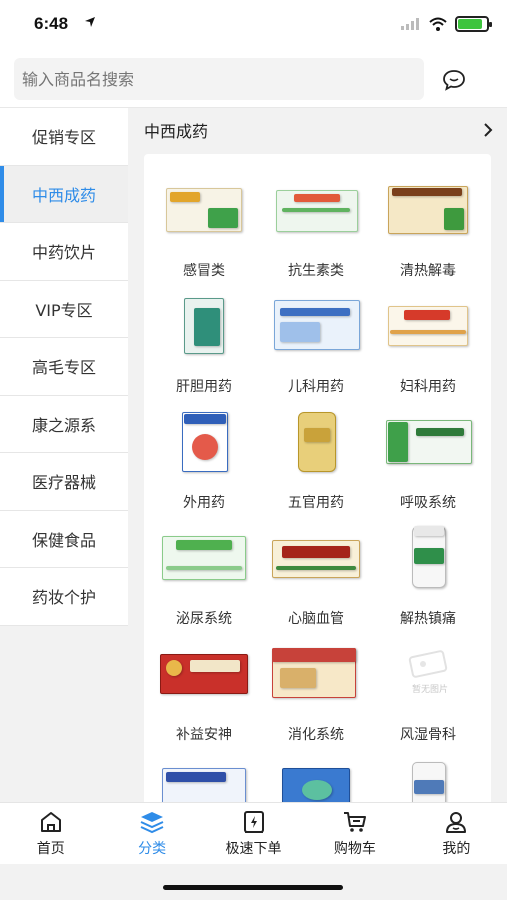 The image size is (507, 900). I want to click on user-icon, so click(456, 822).